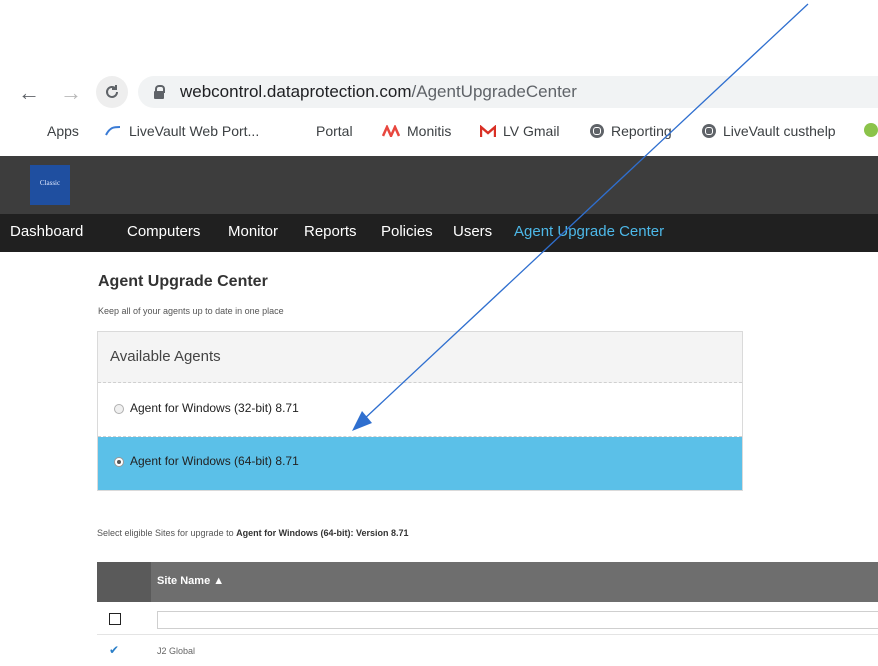  Describe the element at coordinates (439, 185) in the screenshot. I see `app-header: Classic` at that location.